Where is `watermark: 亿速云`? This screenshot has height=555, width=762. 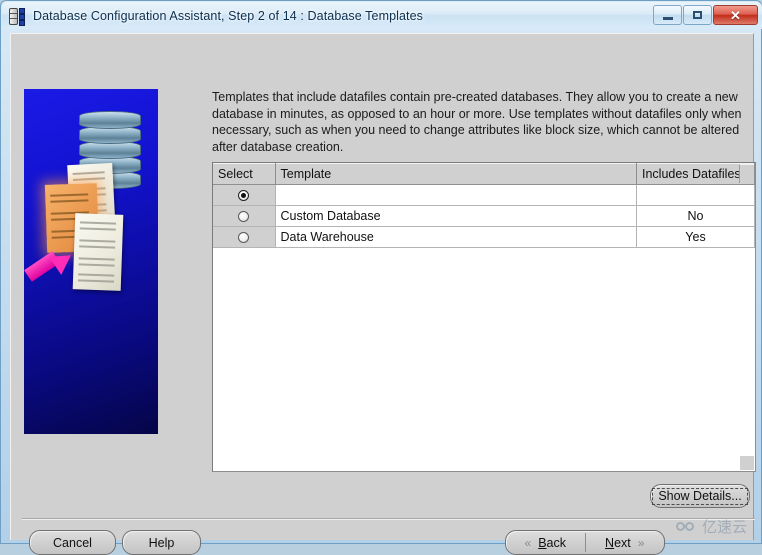
watermark: 亿速云 is located at coordinates (711, 526).